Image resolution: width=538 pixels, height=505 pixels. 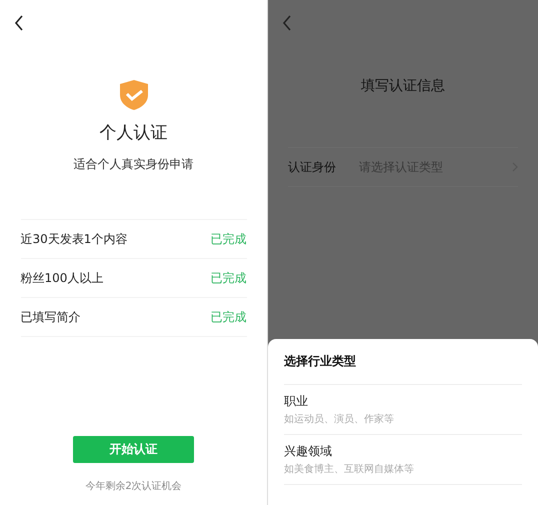 I want to click on industry-option: 职业 如运动员、演员、作家等, so click(x=403, y=410).